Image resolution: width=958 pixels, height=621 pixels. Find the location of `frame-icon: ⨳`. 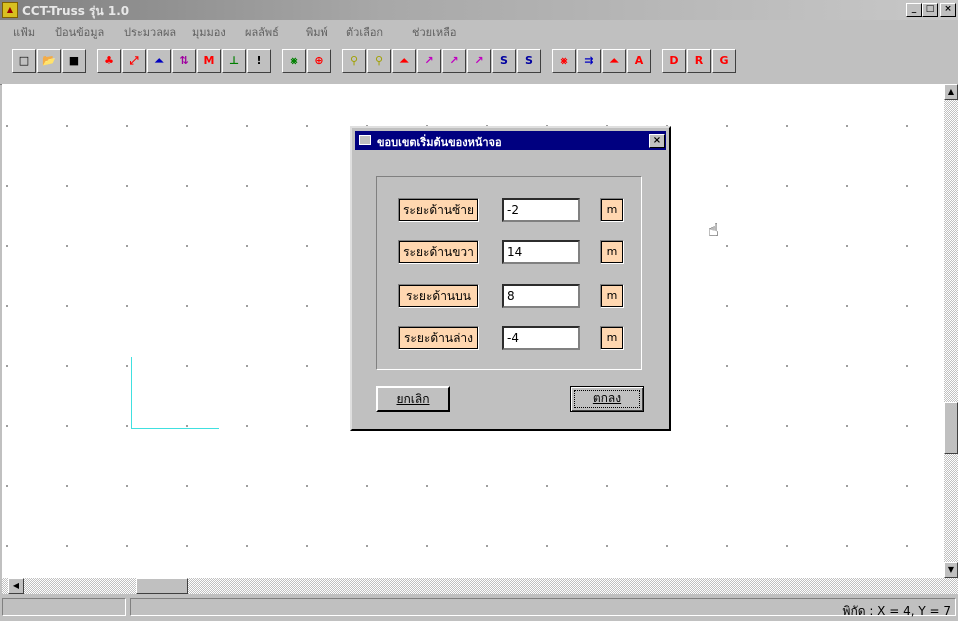

frame-icon: ⨳ is located at coordinates (564, 61).